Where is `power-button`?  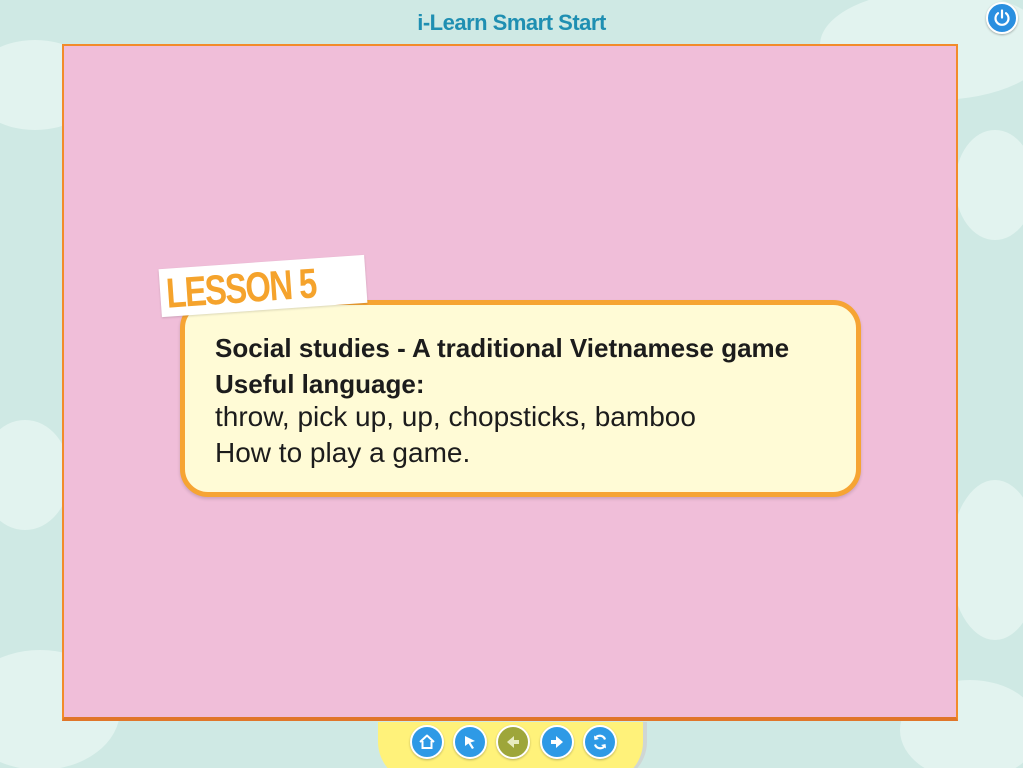 power-button is located at coordinates (1002, 18).